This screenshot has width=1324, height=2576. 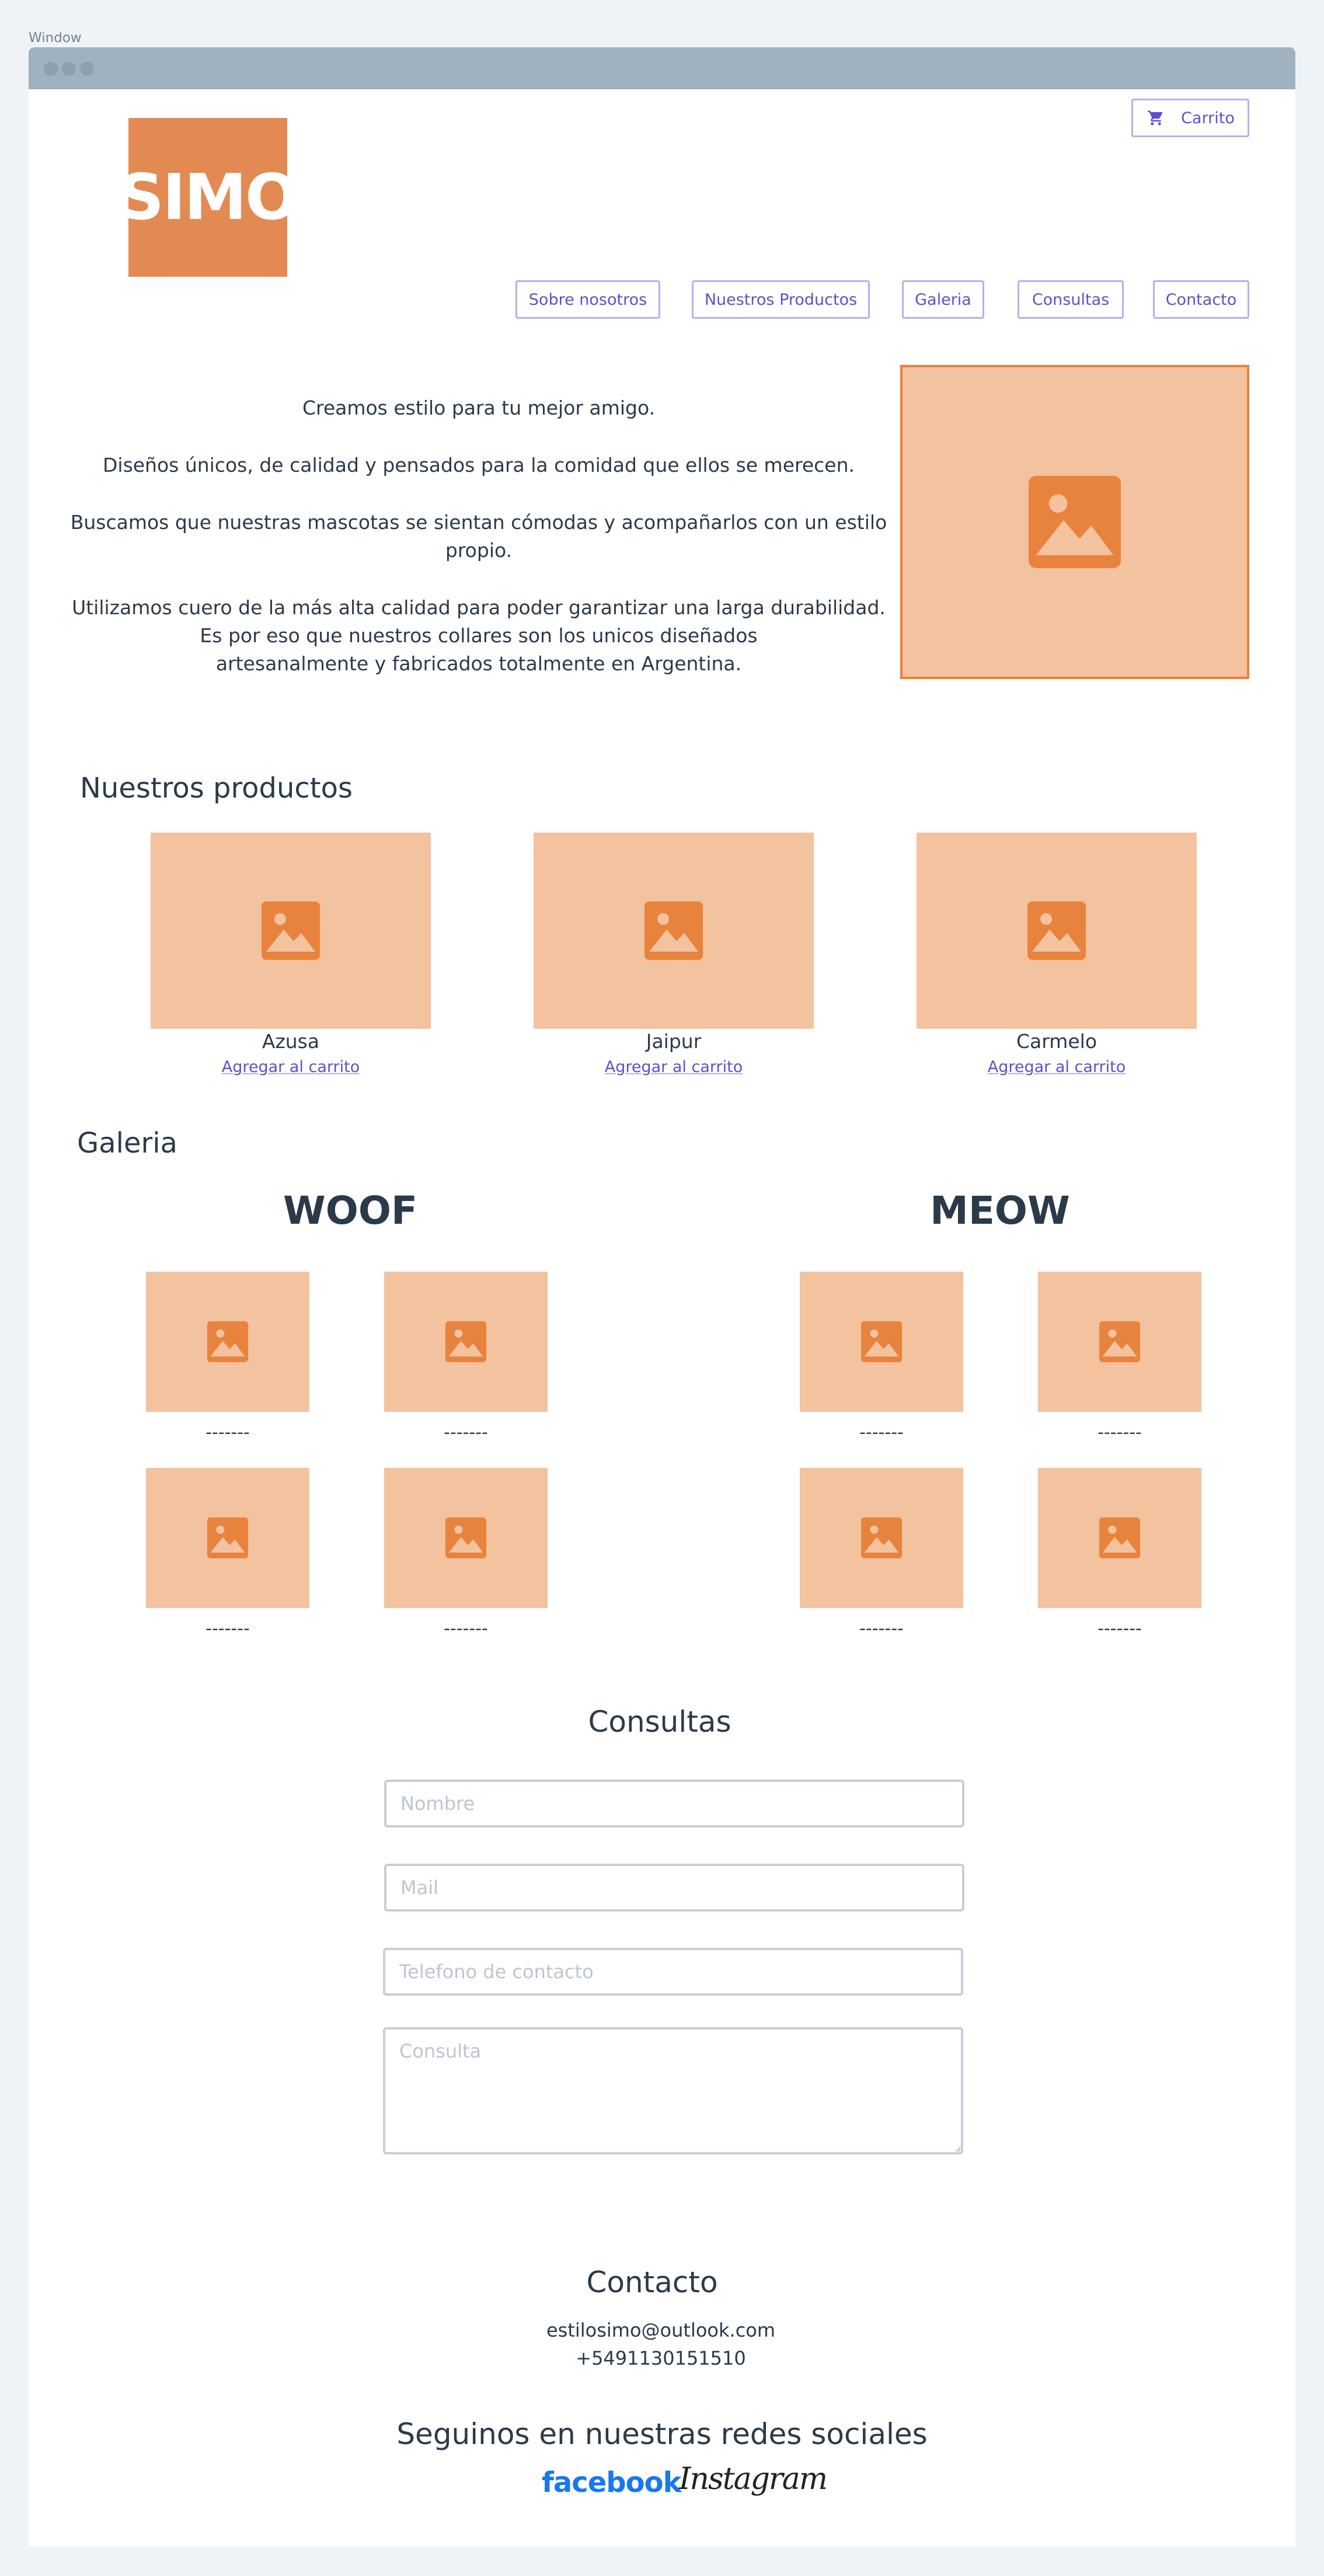 I want to click on cart-label: Carrito, so click(x=1208, y=118).